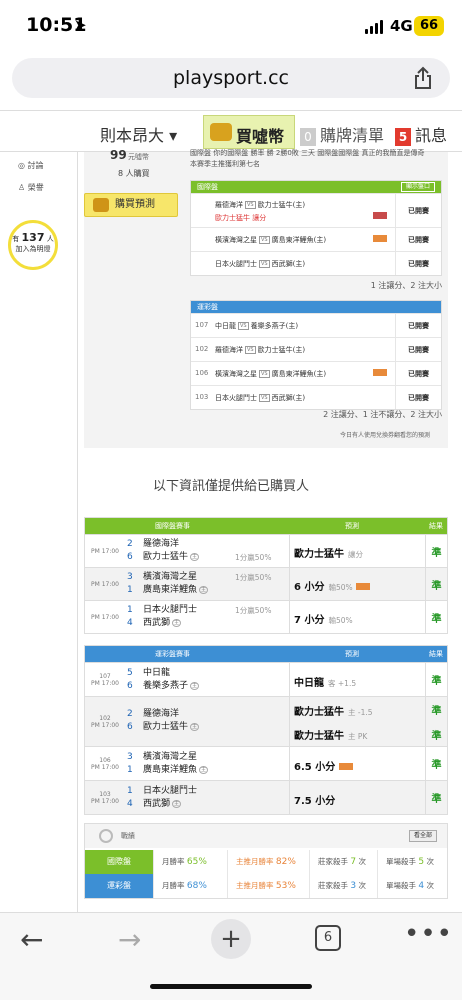 This screenshot has width=462, height=1000. What do you see at coordinates (316, 263) in the screenshot?
I see `table-row: 日本火腿鬥士 VS 西武獅(主) 已開賽` at bounding box center [316, 263].